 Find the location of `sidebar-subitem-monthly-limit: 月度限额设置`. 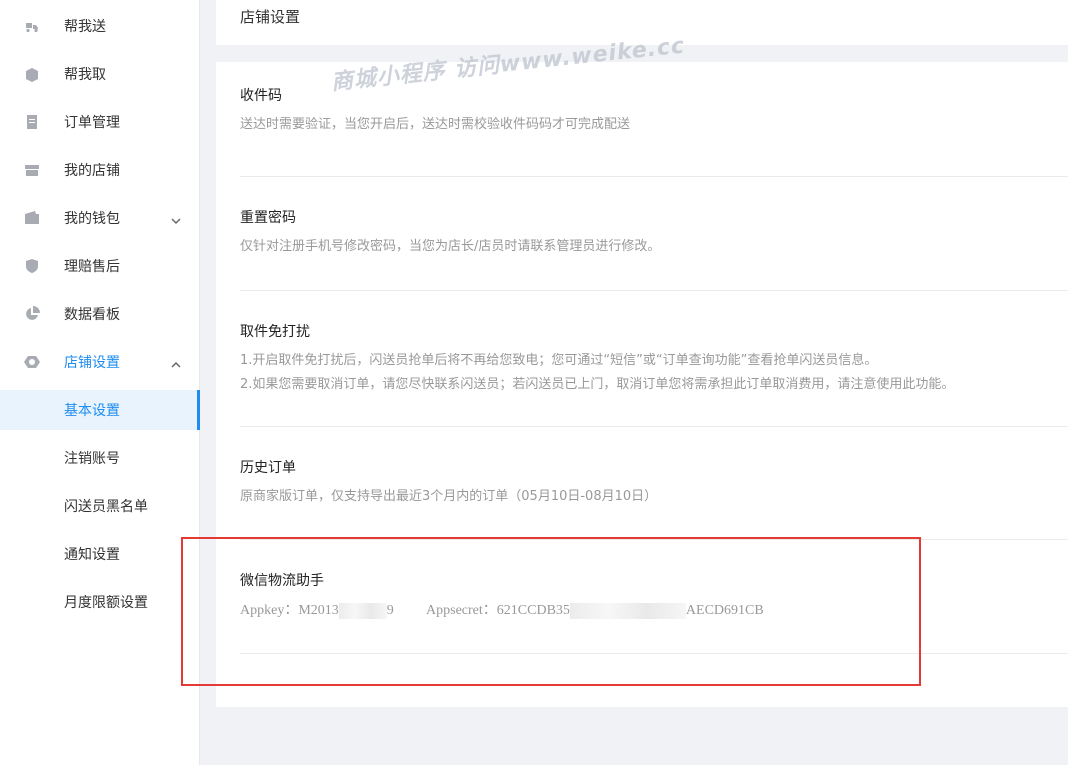

sidebar-subitem-monthly-limit: 月度限额设置 is located at coordinates (100, 602).